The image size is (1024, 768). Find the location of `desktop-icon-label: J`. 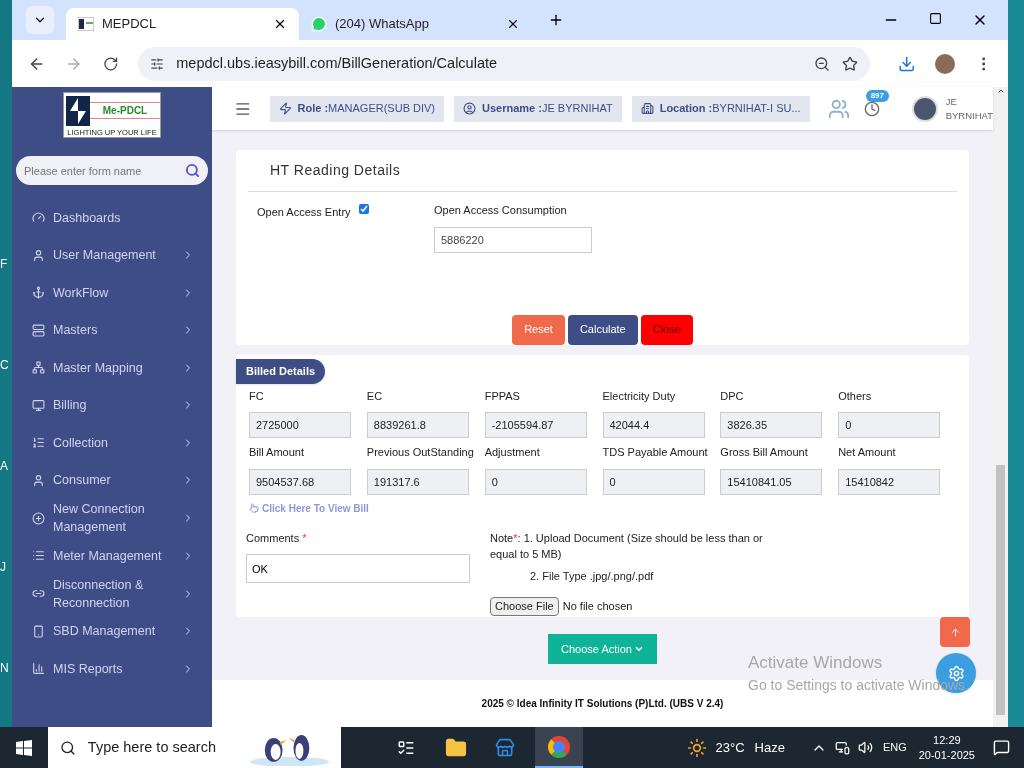

desktop-icon-label: J is located at coordinates (3, 567).